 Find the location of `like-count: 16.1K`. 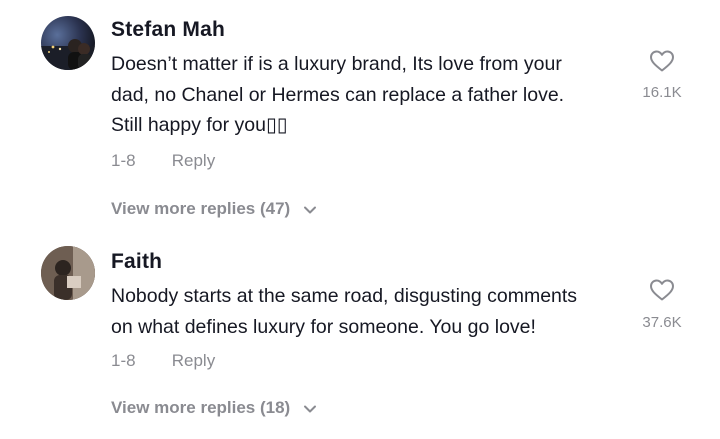

like-count: 16.1K is located at coordinates (662, 92).